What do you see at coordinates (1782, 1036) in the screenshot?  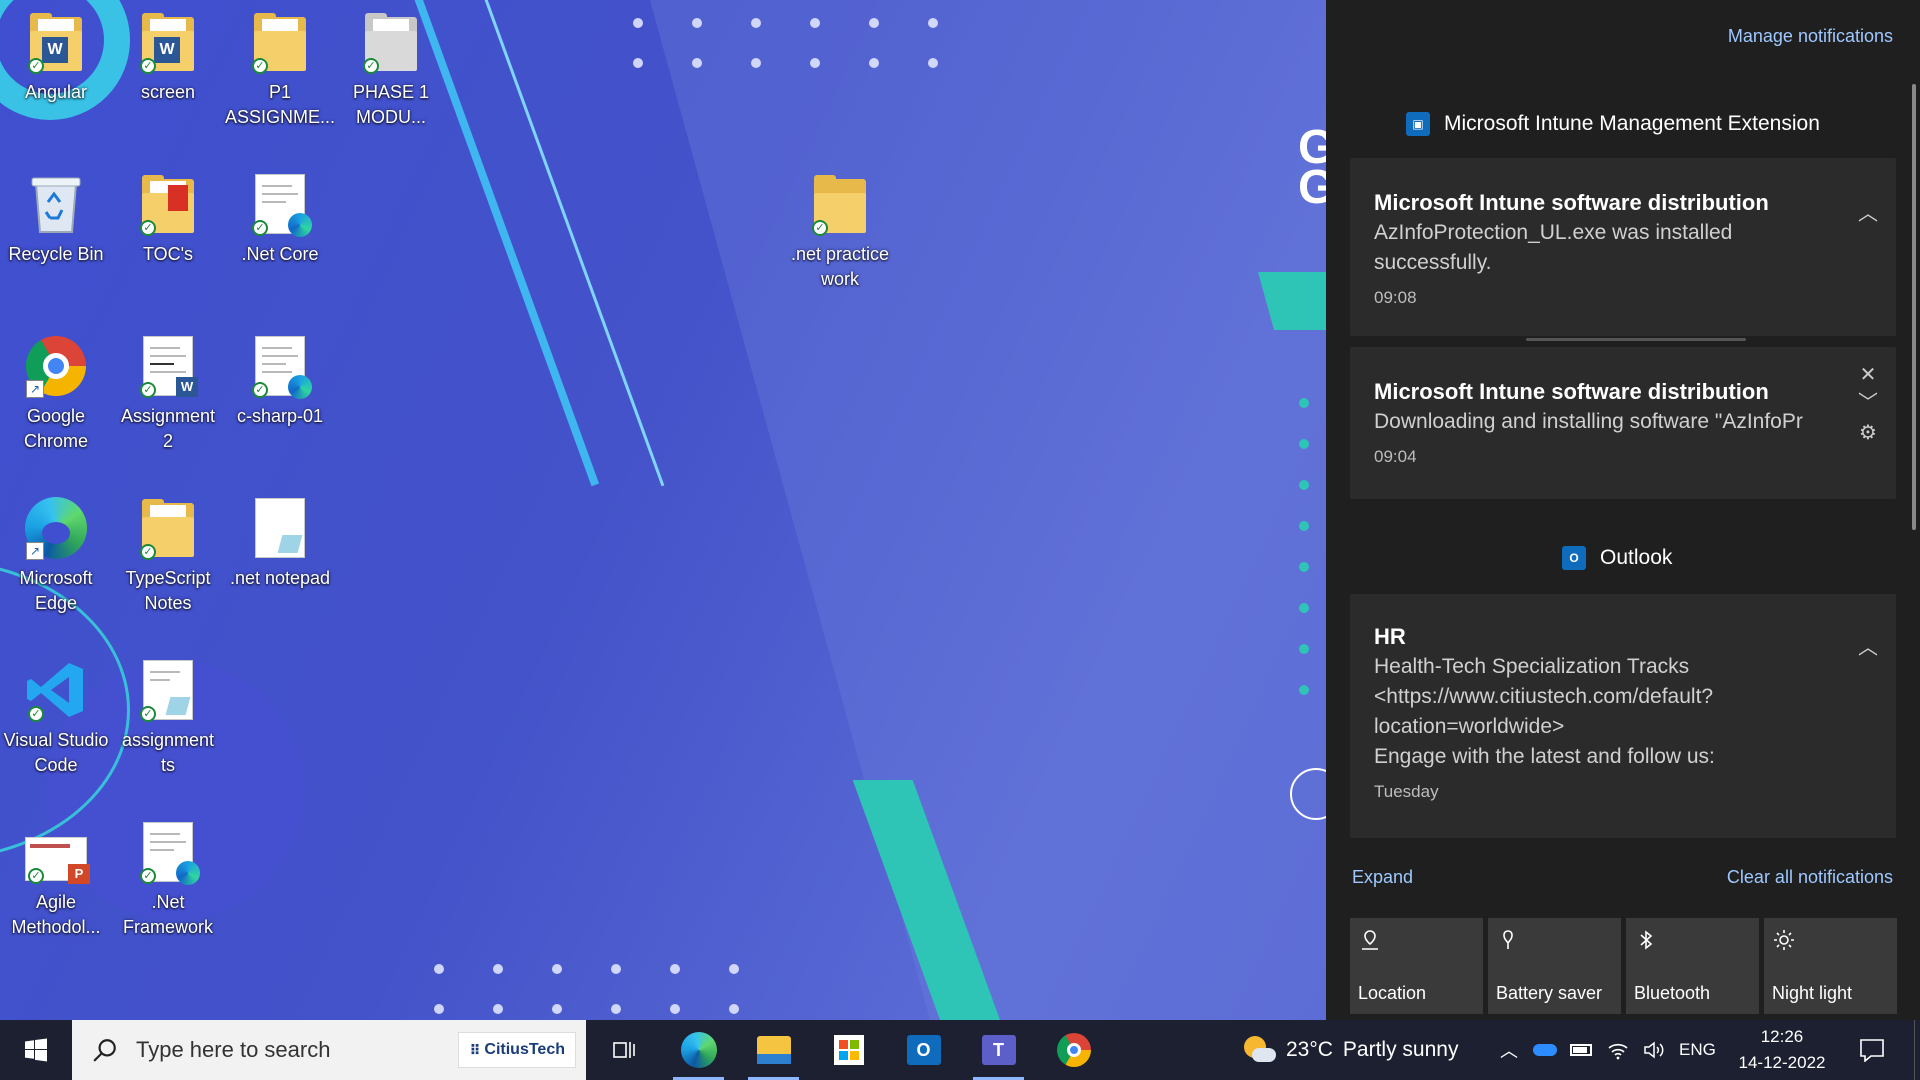 I see `clock-time: 12:26` at bounding box center [1782, 1036].